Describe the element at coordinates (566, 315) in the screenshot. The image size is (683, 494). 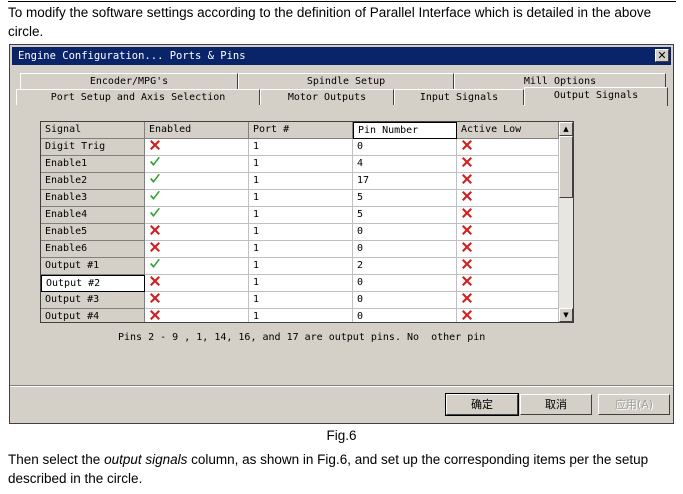
I see `scroll-down-button: ▼` at that location.